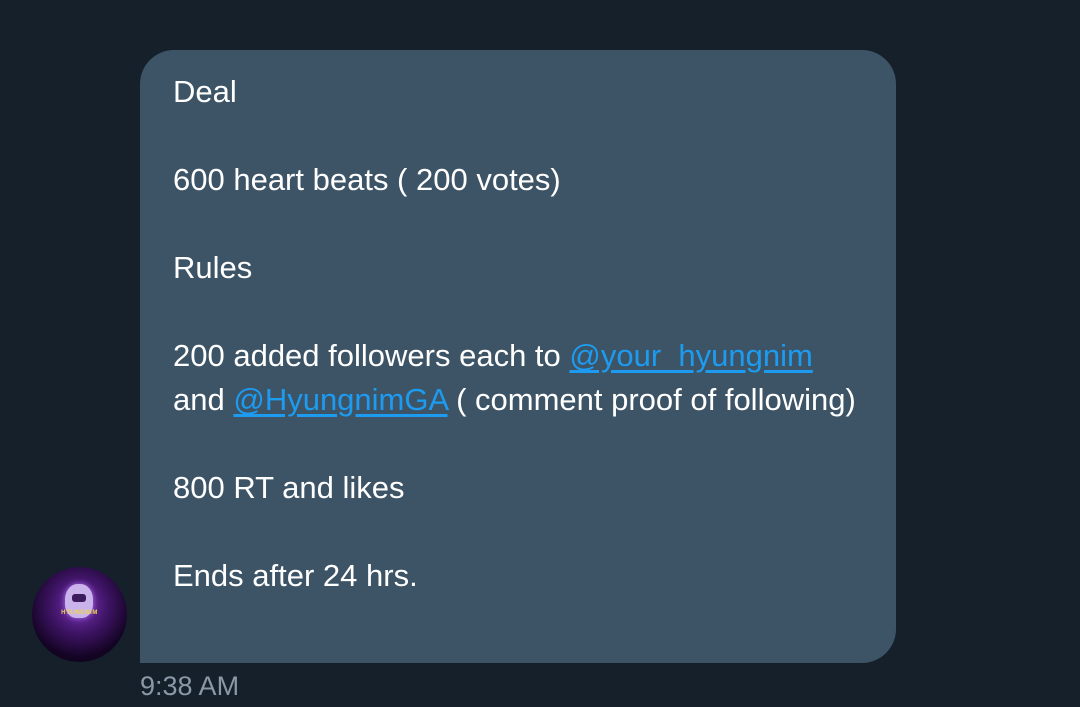  What do you see at coordinates (190, 686) in the screenshot?
I see `message-timestamp: 9:38 AM` at bounding box center [190, 686].